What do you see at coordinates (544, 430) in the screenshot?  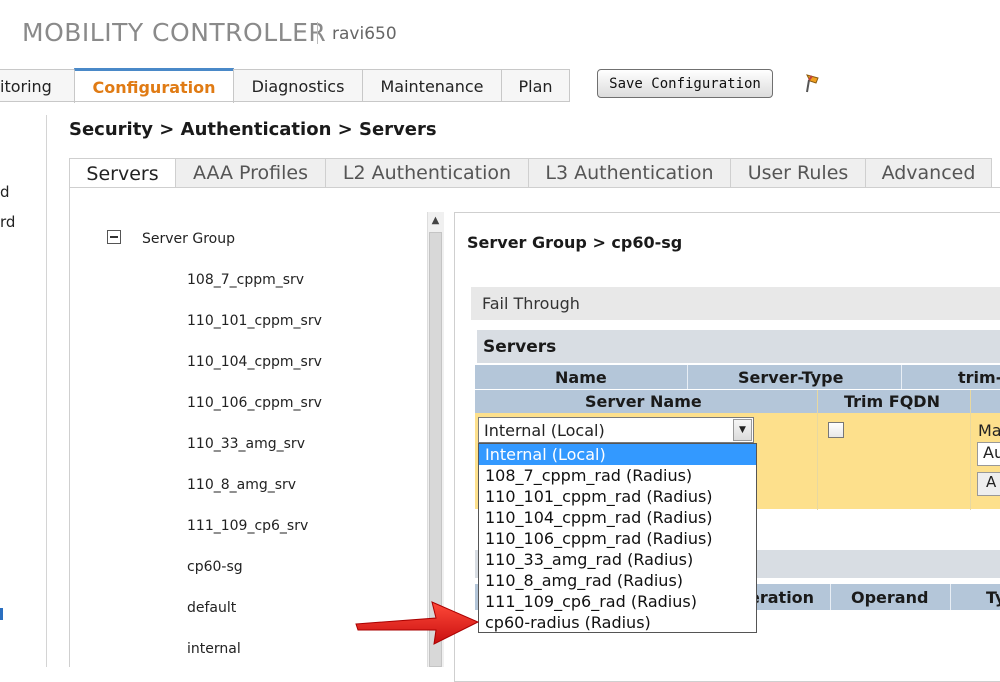 I see `server-name-select-value: Internal (Local)` at bounding box center [544, 430].